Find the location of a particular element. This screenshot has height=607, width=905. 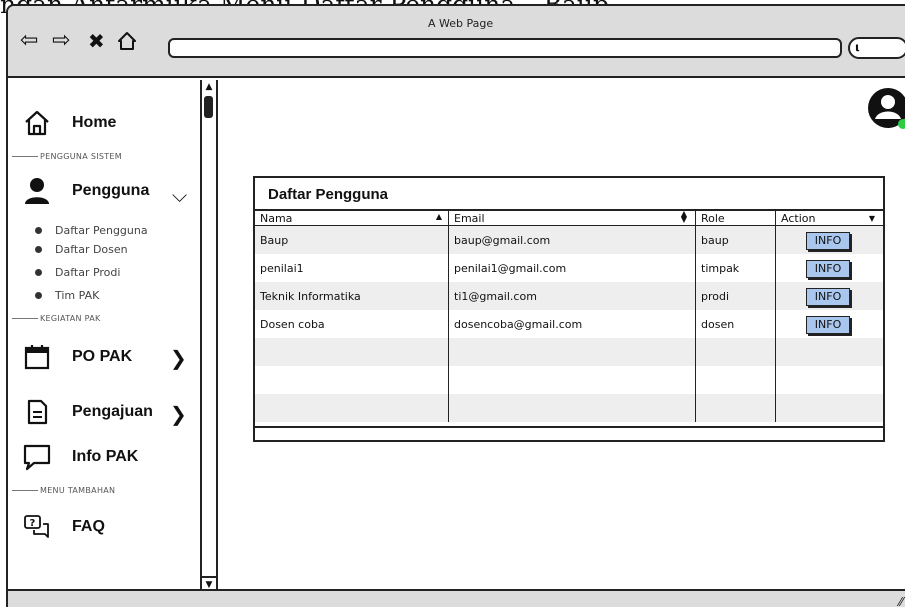

cell-role: timpak is located at coordinates (735, 268).